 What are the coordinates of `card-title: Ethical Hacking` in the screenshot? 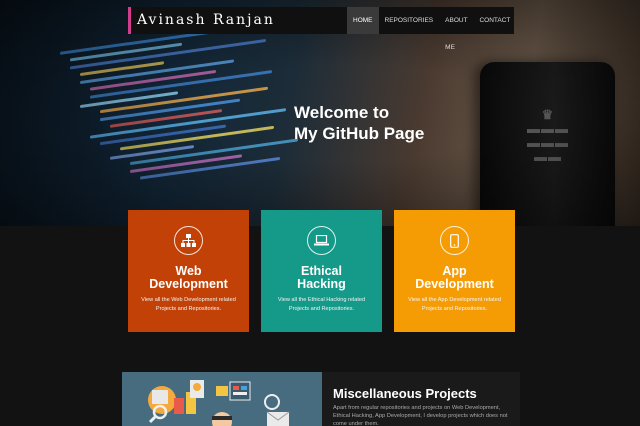 It's located at (321, 278).